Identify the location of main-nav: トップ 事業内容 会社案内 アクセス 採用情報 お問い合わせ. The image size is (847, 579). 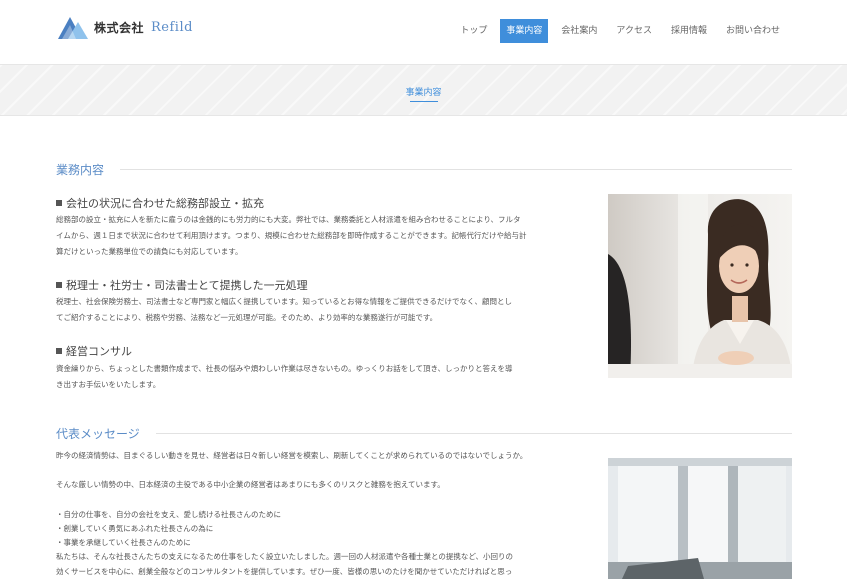
(616, 31).